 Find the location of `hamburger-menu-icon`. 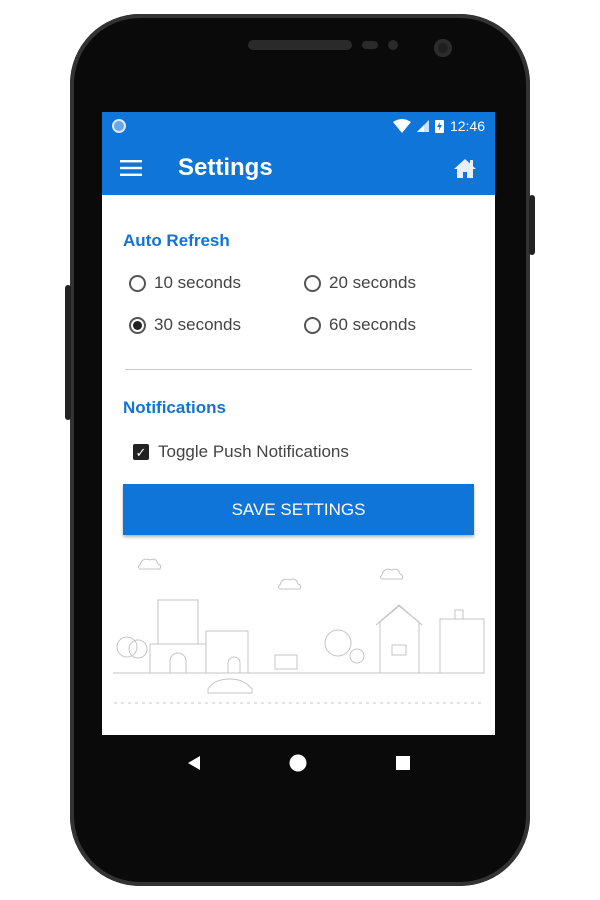

hamburger-menu-icon is located at coordinates (131, 167).